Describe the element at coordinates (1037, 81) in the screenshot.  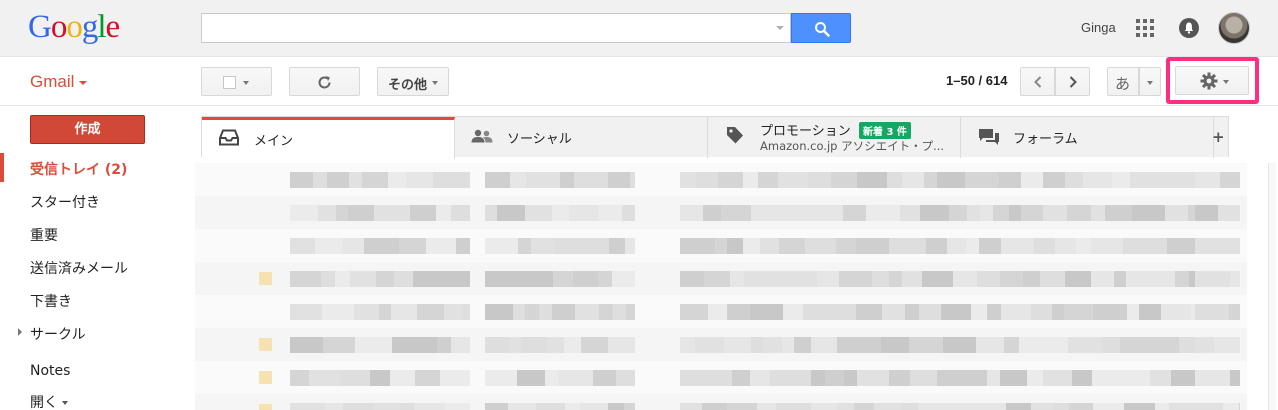
I see `previous-page-button` at that location.